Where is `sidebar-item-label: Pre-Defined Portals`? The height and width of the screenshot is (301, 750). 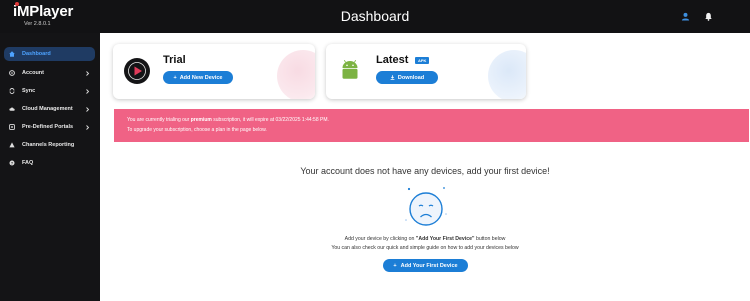 sidebar-item-label: Pre-Defined Portals is located at coordinates (48, 127).